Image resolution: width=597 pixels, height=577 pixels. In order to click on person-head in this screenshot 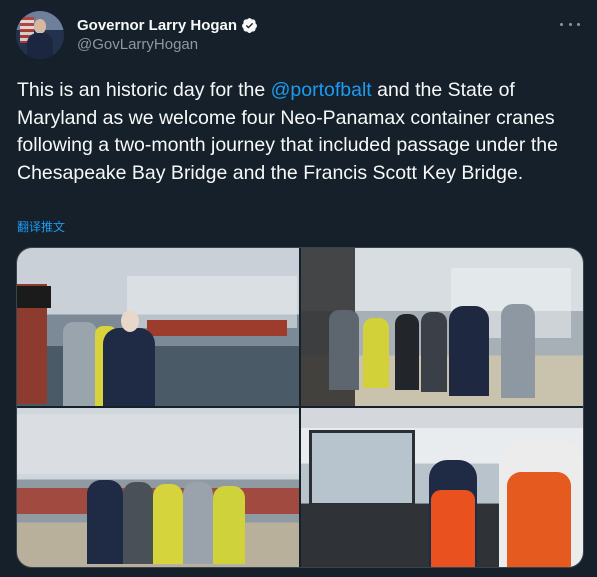, I will do `click(130, 321)`.